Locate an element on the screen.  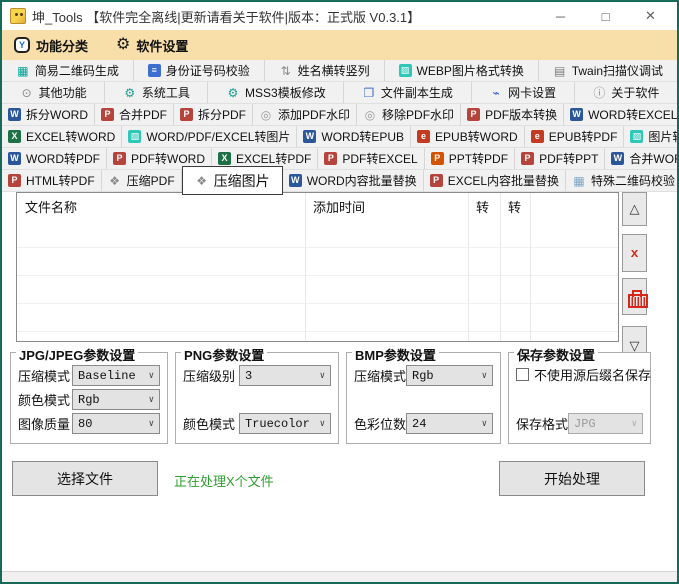
toolbar-row: ⊙ 其他功能 ⚙ 系统工具 ⚙ MSS3模板修改 ❐ 文件副本生成 ⌁ 网卡设置 ⓘ 关于软件 is located at coordinates (339, 93).